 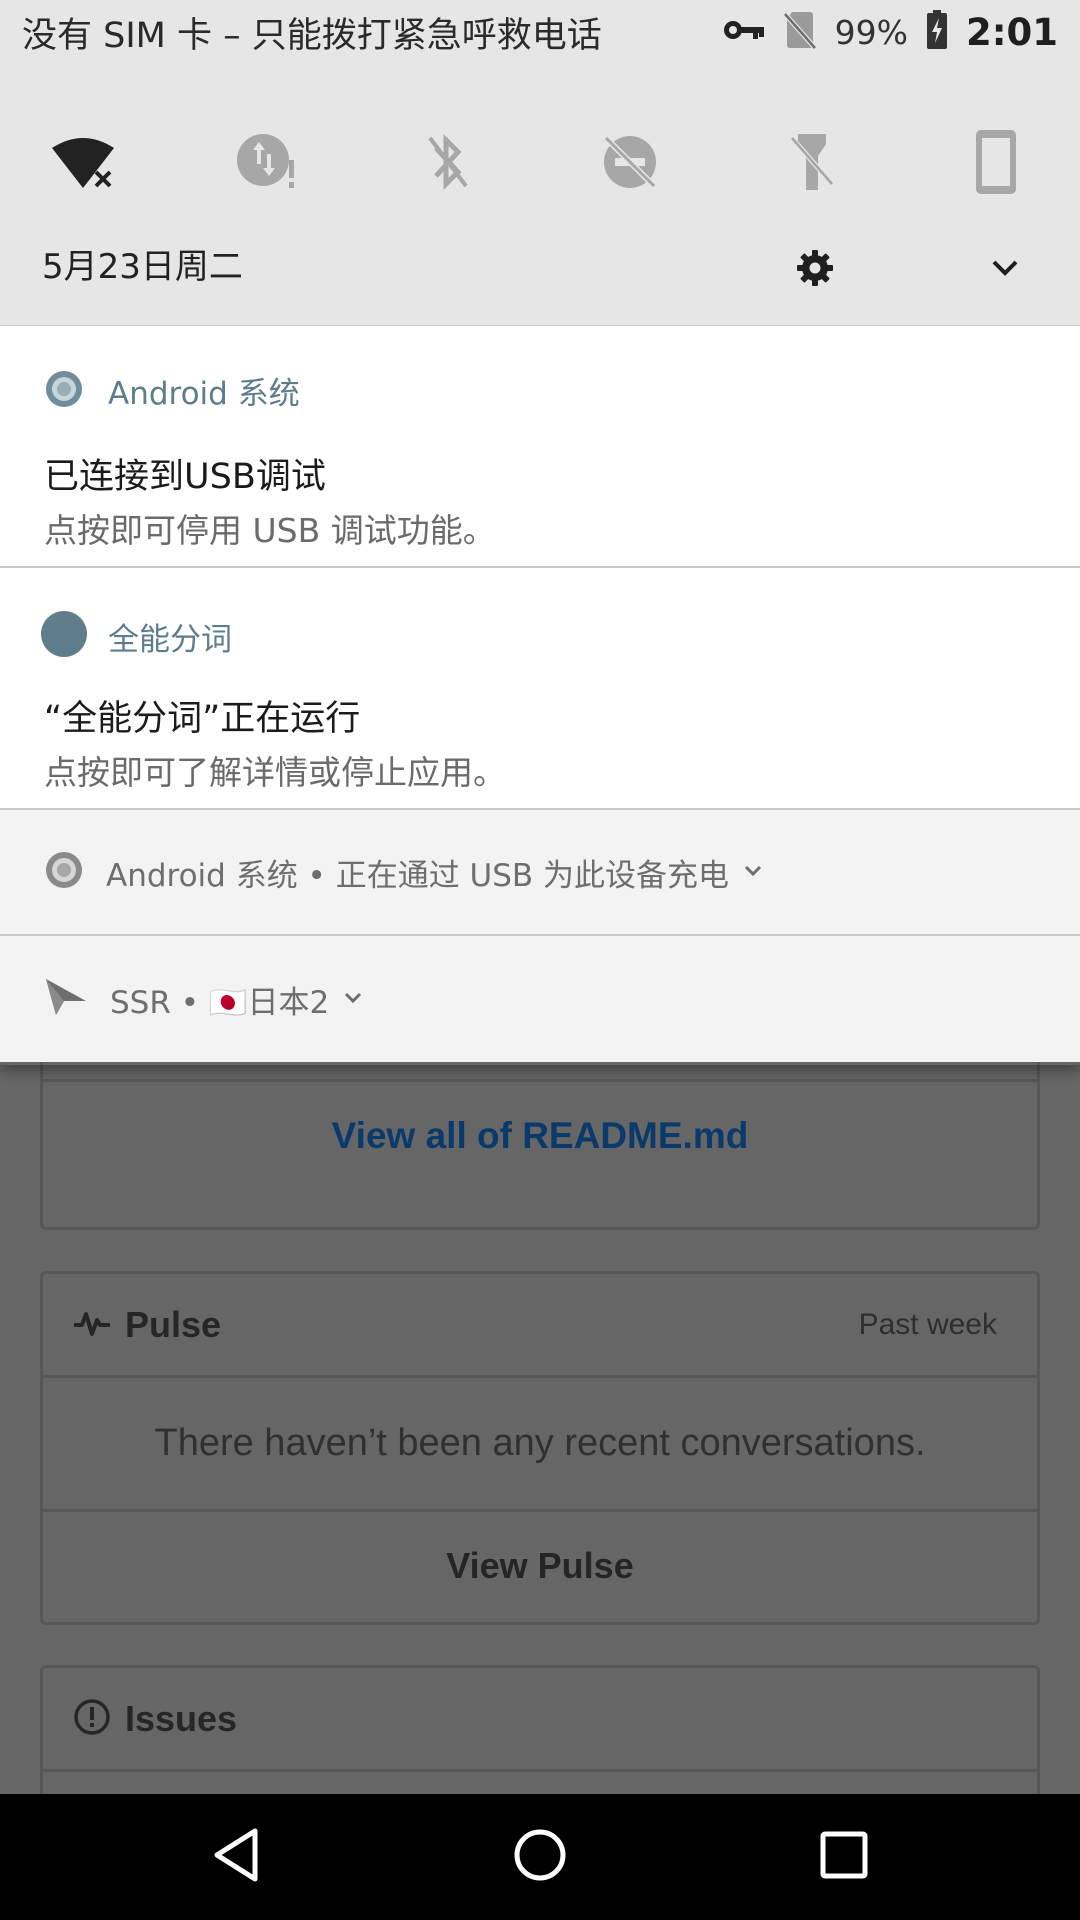 I want to click on notification-summary: SSR • 🇯🇵日本2, so click(x=220, y=1002).